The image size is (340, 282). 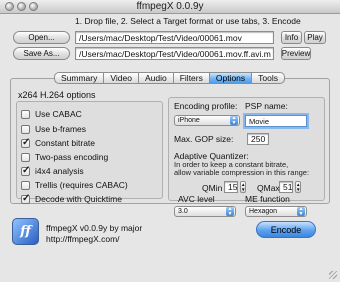 What do you see at coordinates (212, 188) in the screenshot?
I see `qmin-label: QMin` at bounding box center [212, 188].